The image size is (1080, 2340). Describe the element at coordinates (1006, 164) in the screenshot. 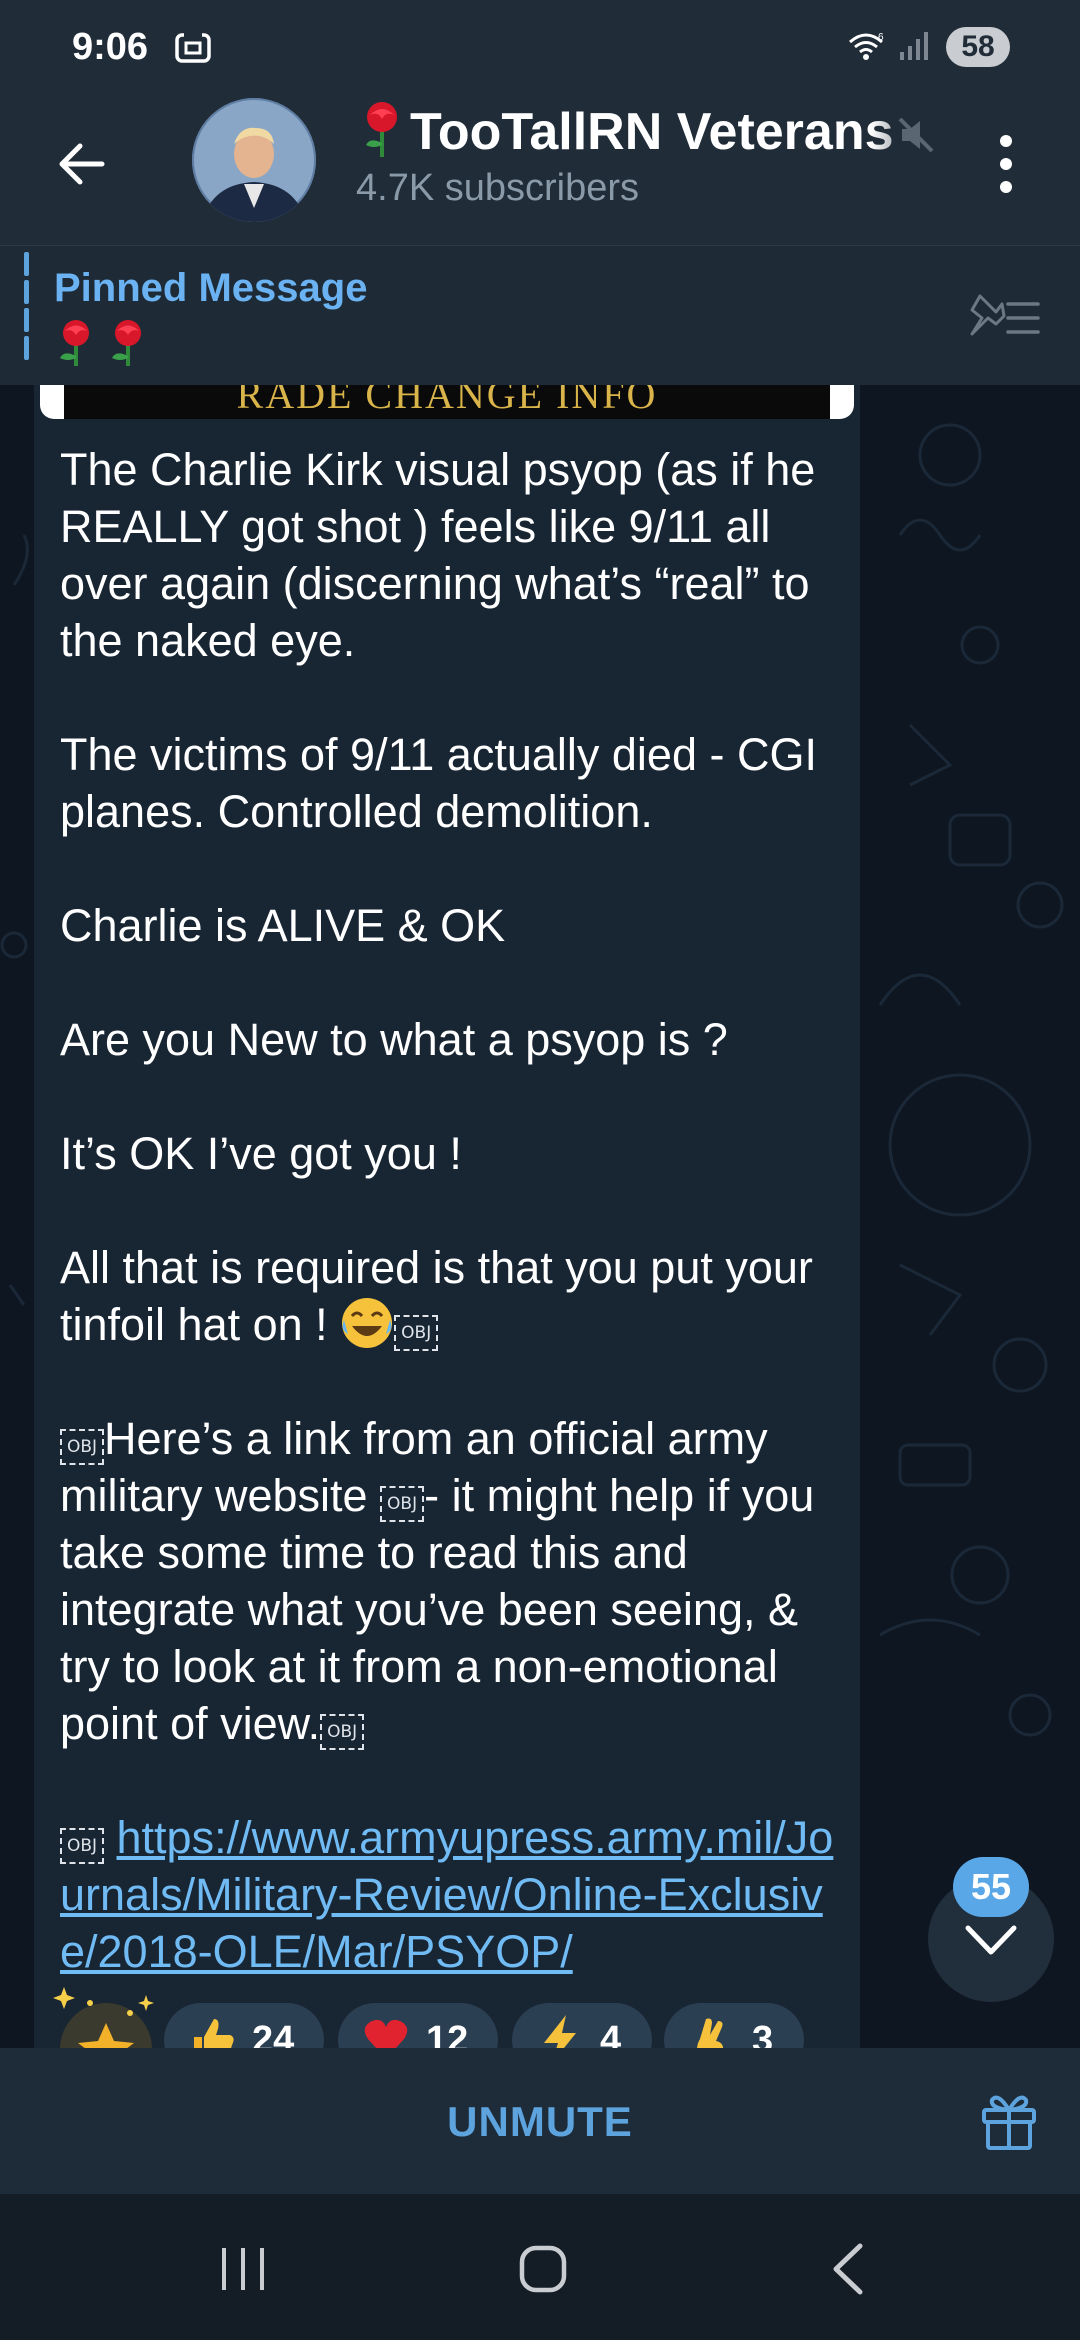

I see `more-vertical-icon` at that location.